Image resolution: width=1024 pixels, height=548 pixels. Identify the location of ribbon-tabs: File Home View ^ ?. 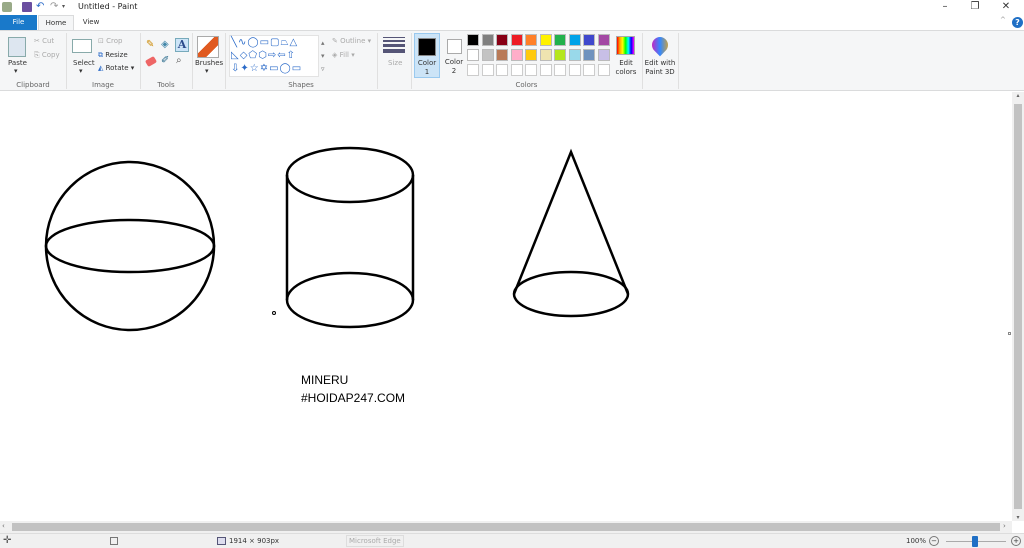
(512, 22).